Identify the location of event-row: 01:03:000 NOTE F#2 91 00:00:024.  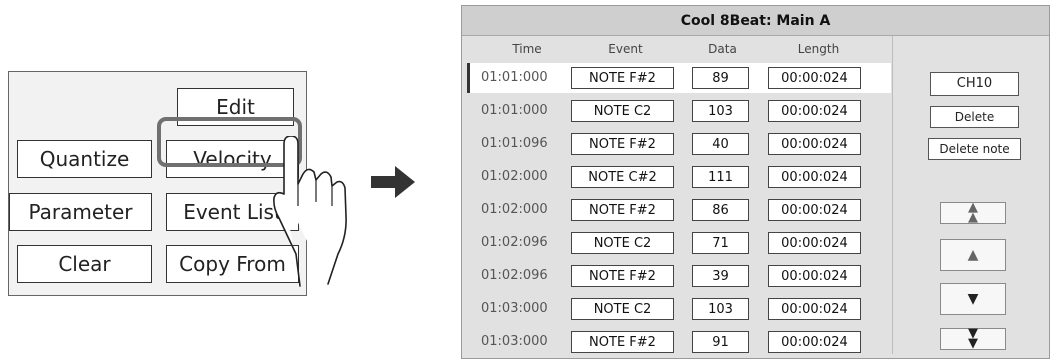
(679, 342).